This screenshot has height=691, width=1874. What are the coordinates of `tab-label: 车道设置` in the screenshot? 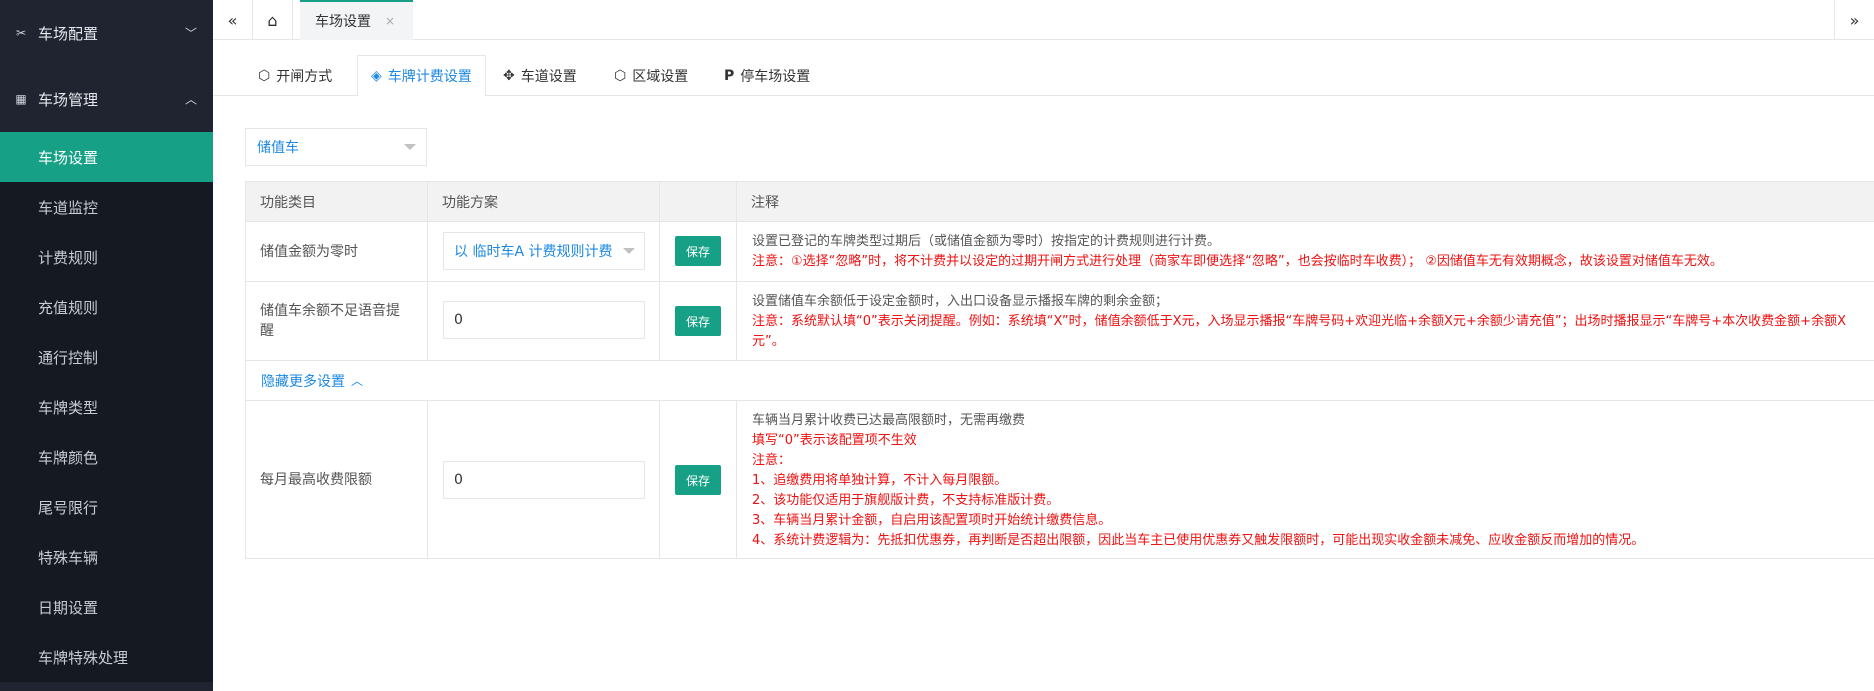 It's located at (548, 76).